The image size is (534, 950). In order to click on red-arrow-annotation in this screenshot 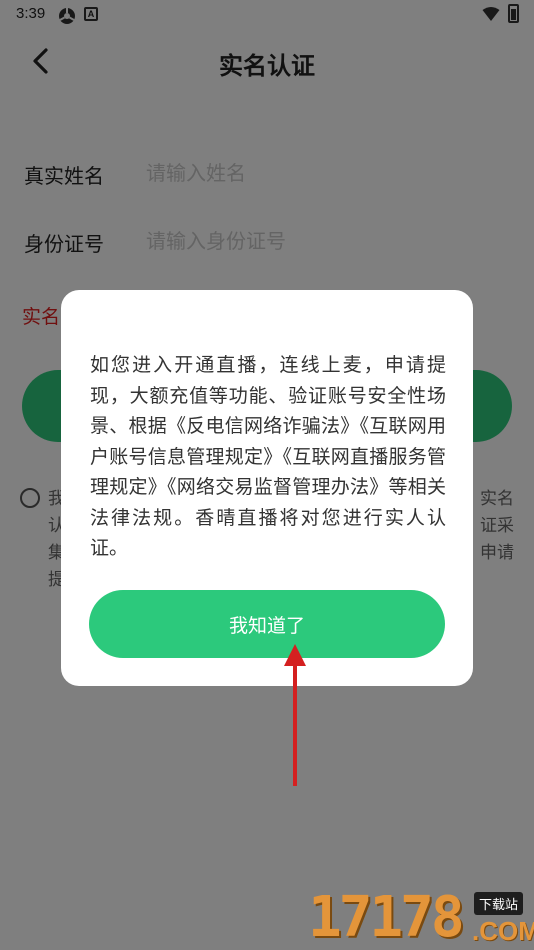, I will do `click(295, 715)`.